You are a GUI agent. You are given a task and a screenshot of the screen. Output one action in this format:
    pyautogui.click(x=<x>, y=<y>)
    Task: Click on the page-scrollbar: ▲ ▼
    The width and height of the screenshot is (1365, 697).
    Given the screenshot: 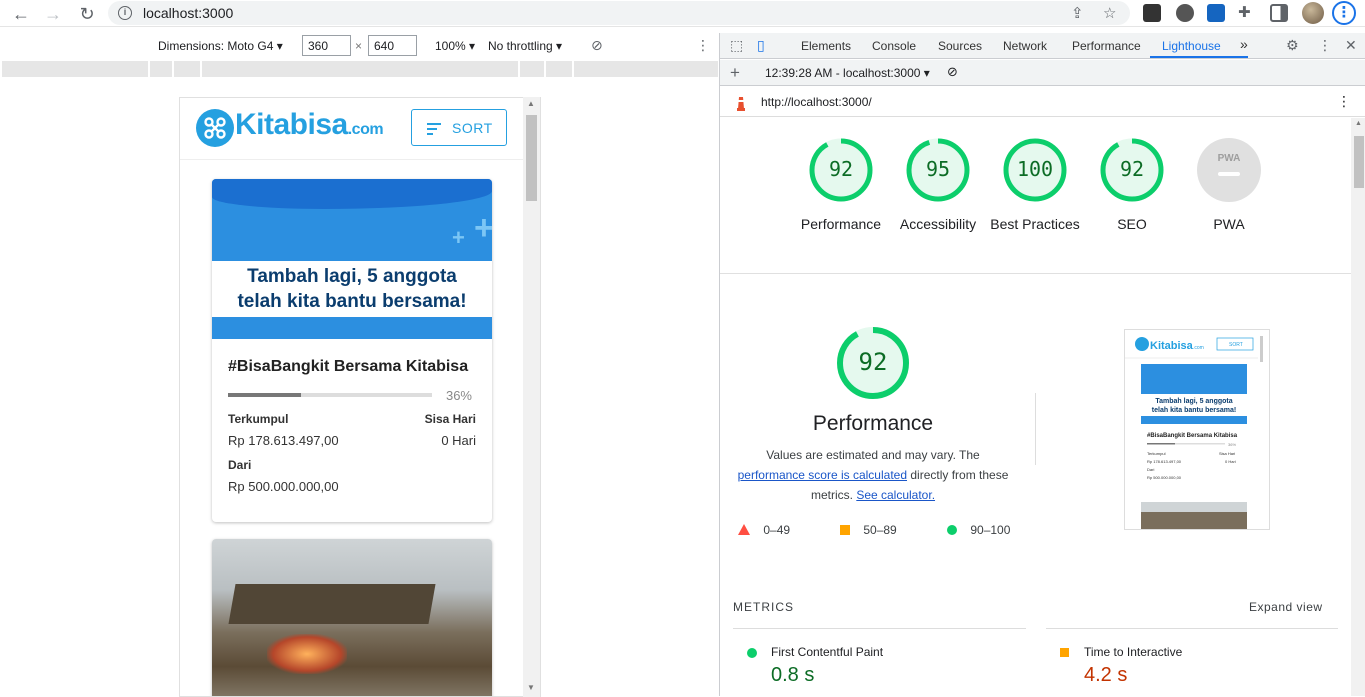 What is the action you would take?
    pyautogui.click(x=531, y=397)
    